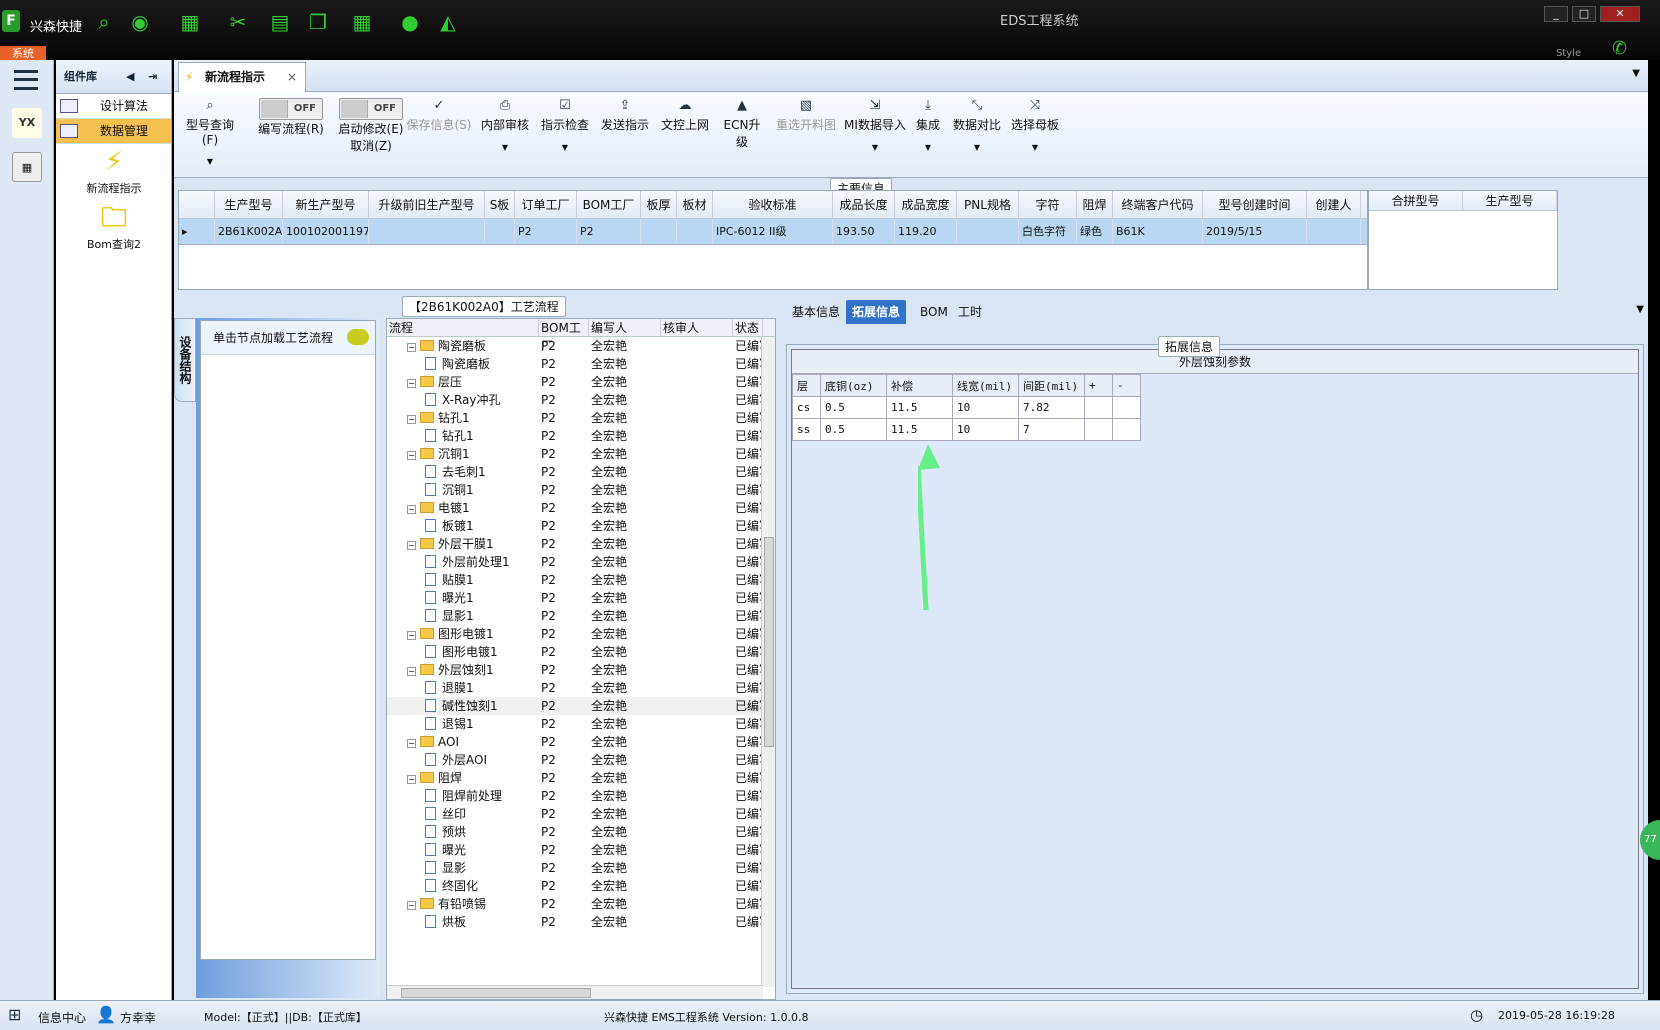  Describe the element at coordinates (581, 472) in the screenshot. I see `tree-row: 去毛刺1 P2 全宏艳 已编写` at that location.